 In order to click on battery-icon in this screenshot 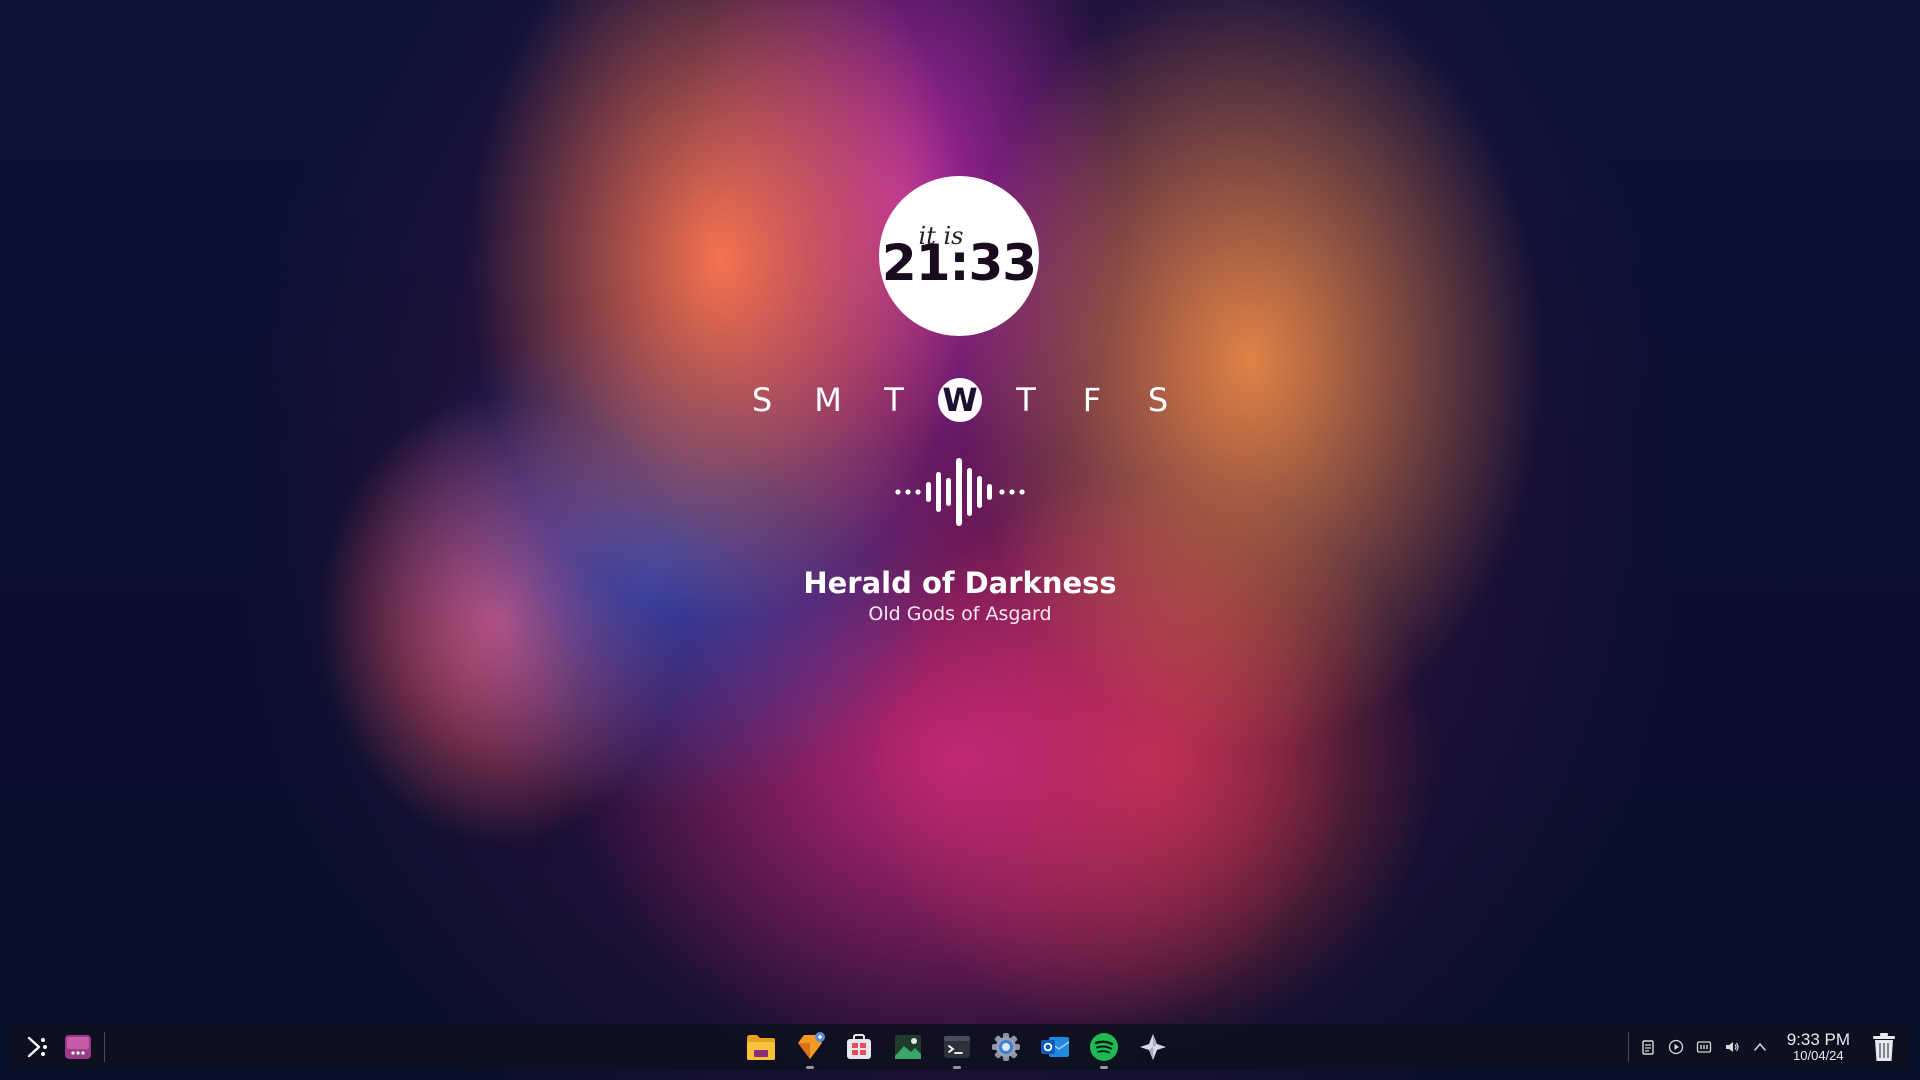, I will do `click(1704, 1047)`.